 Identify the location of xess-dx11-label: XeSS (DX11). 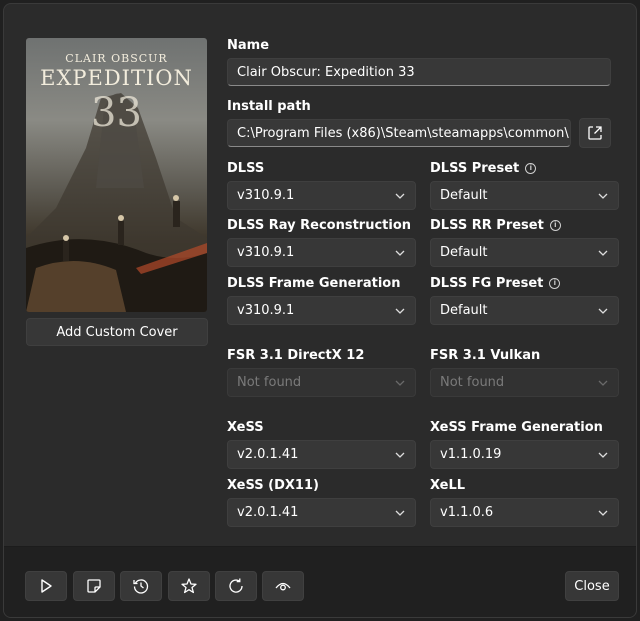
(273, 485).